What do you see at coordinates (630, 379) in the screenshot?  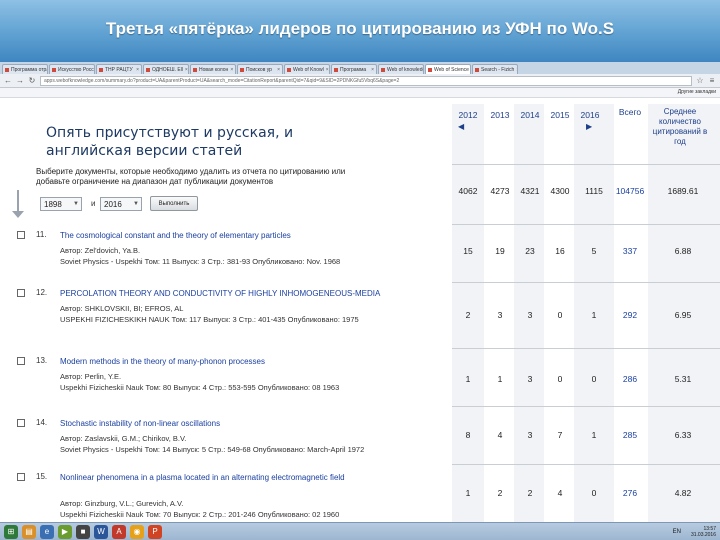 I see `citation-row-cell: 286` at bounding box center [630, 379].